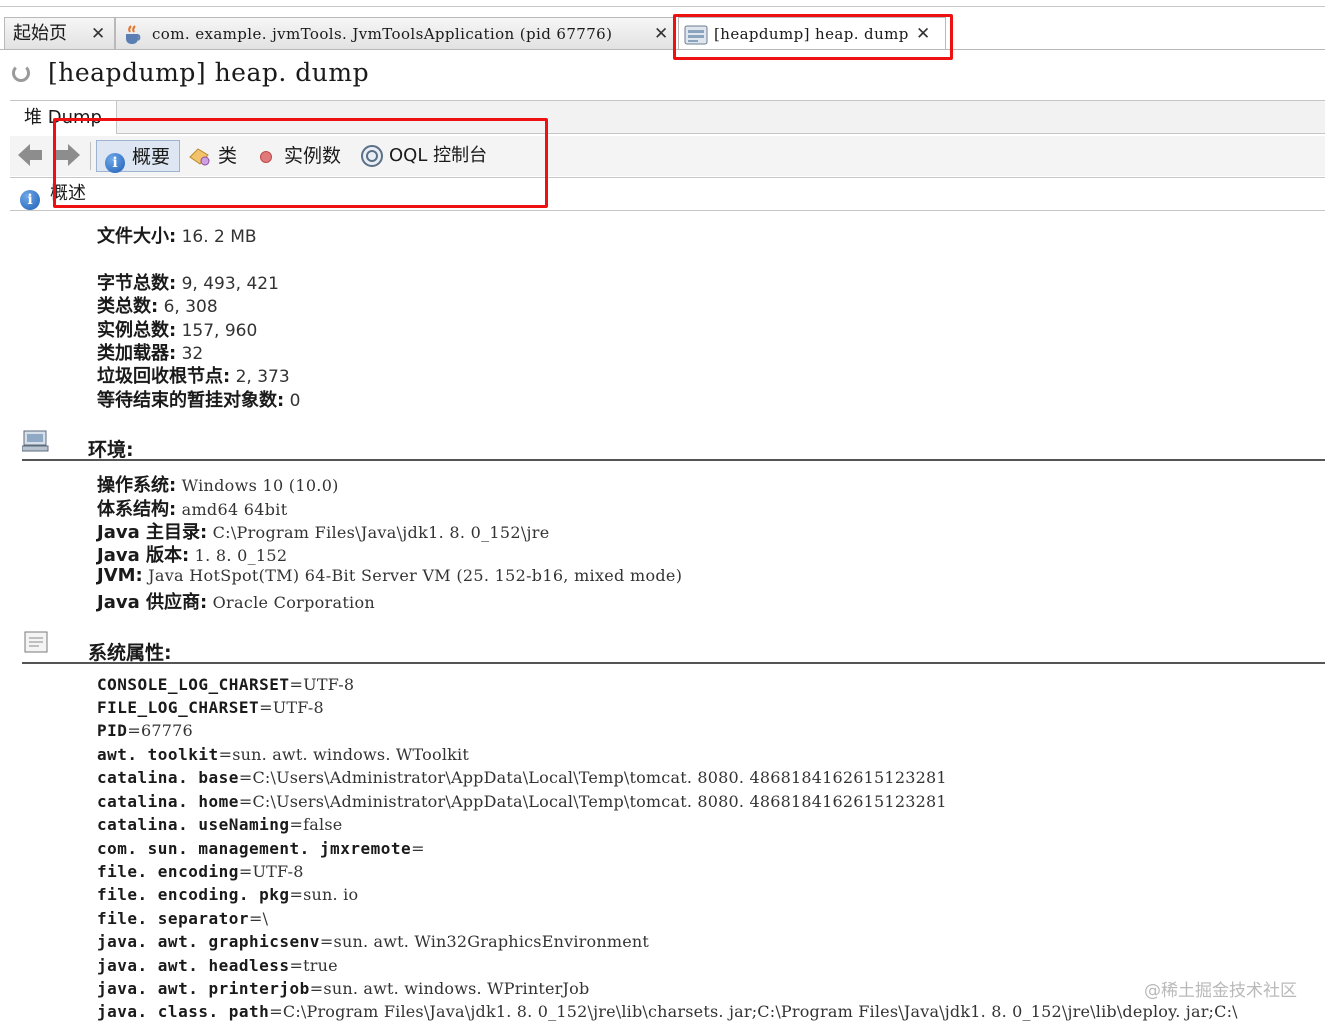 This screenshot has width=1325, height=1023. What do you see at coordinates (40, 33) in the screenshot?
I see `tab-label: 起始页` at bounding box center [40, 33].